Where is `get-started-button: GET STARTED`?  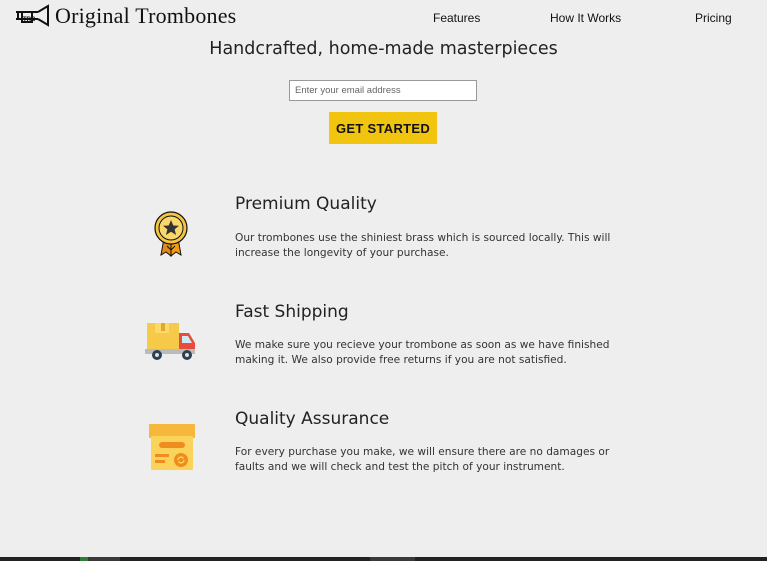 get-started-button: GET STARTED is located at coordinates (383, 128).